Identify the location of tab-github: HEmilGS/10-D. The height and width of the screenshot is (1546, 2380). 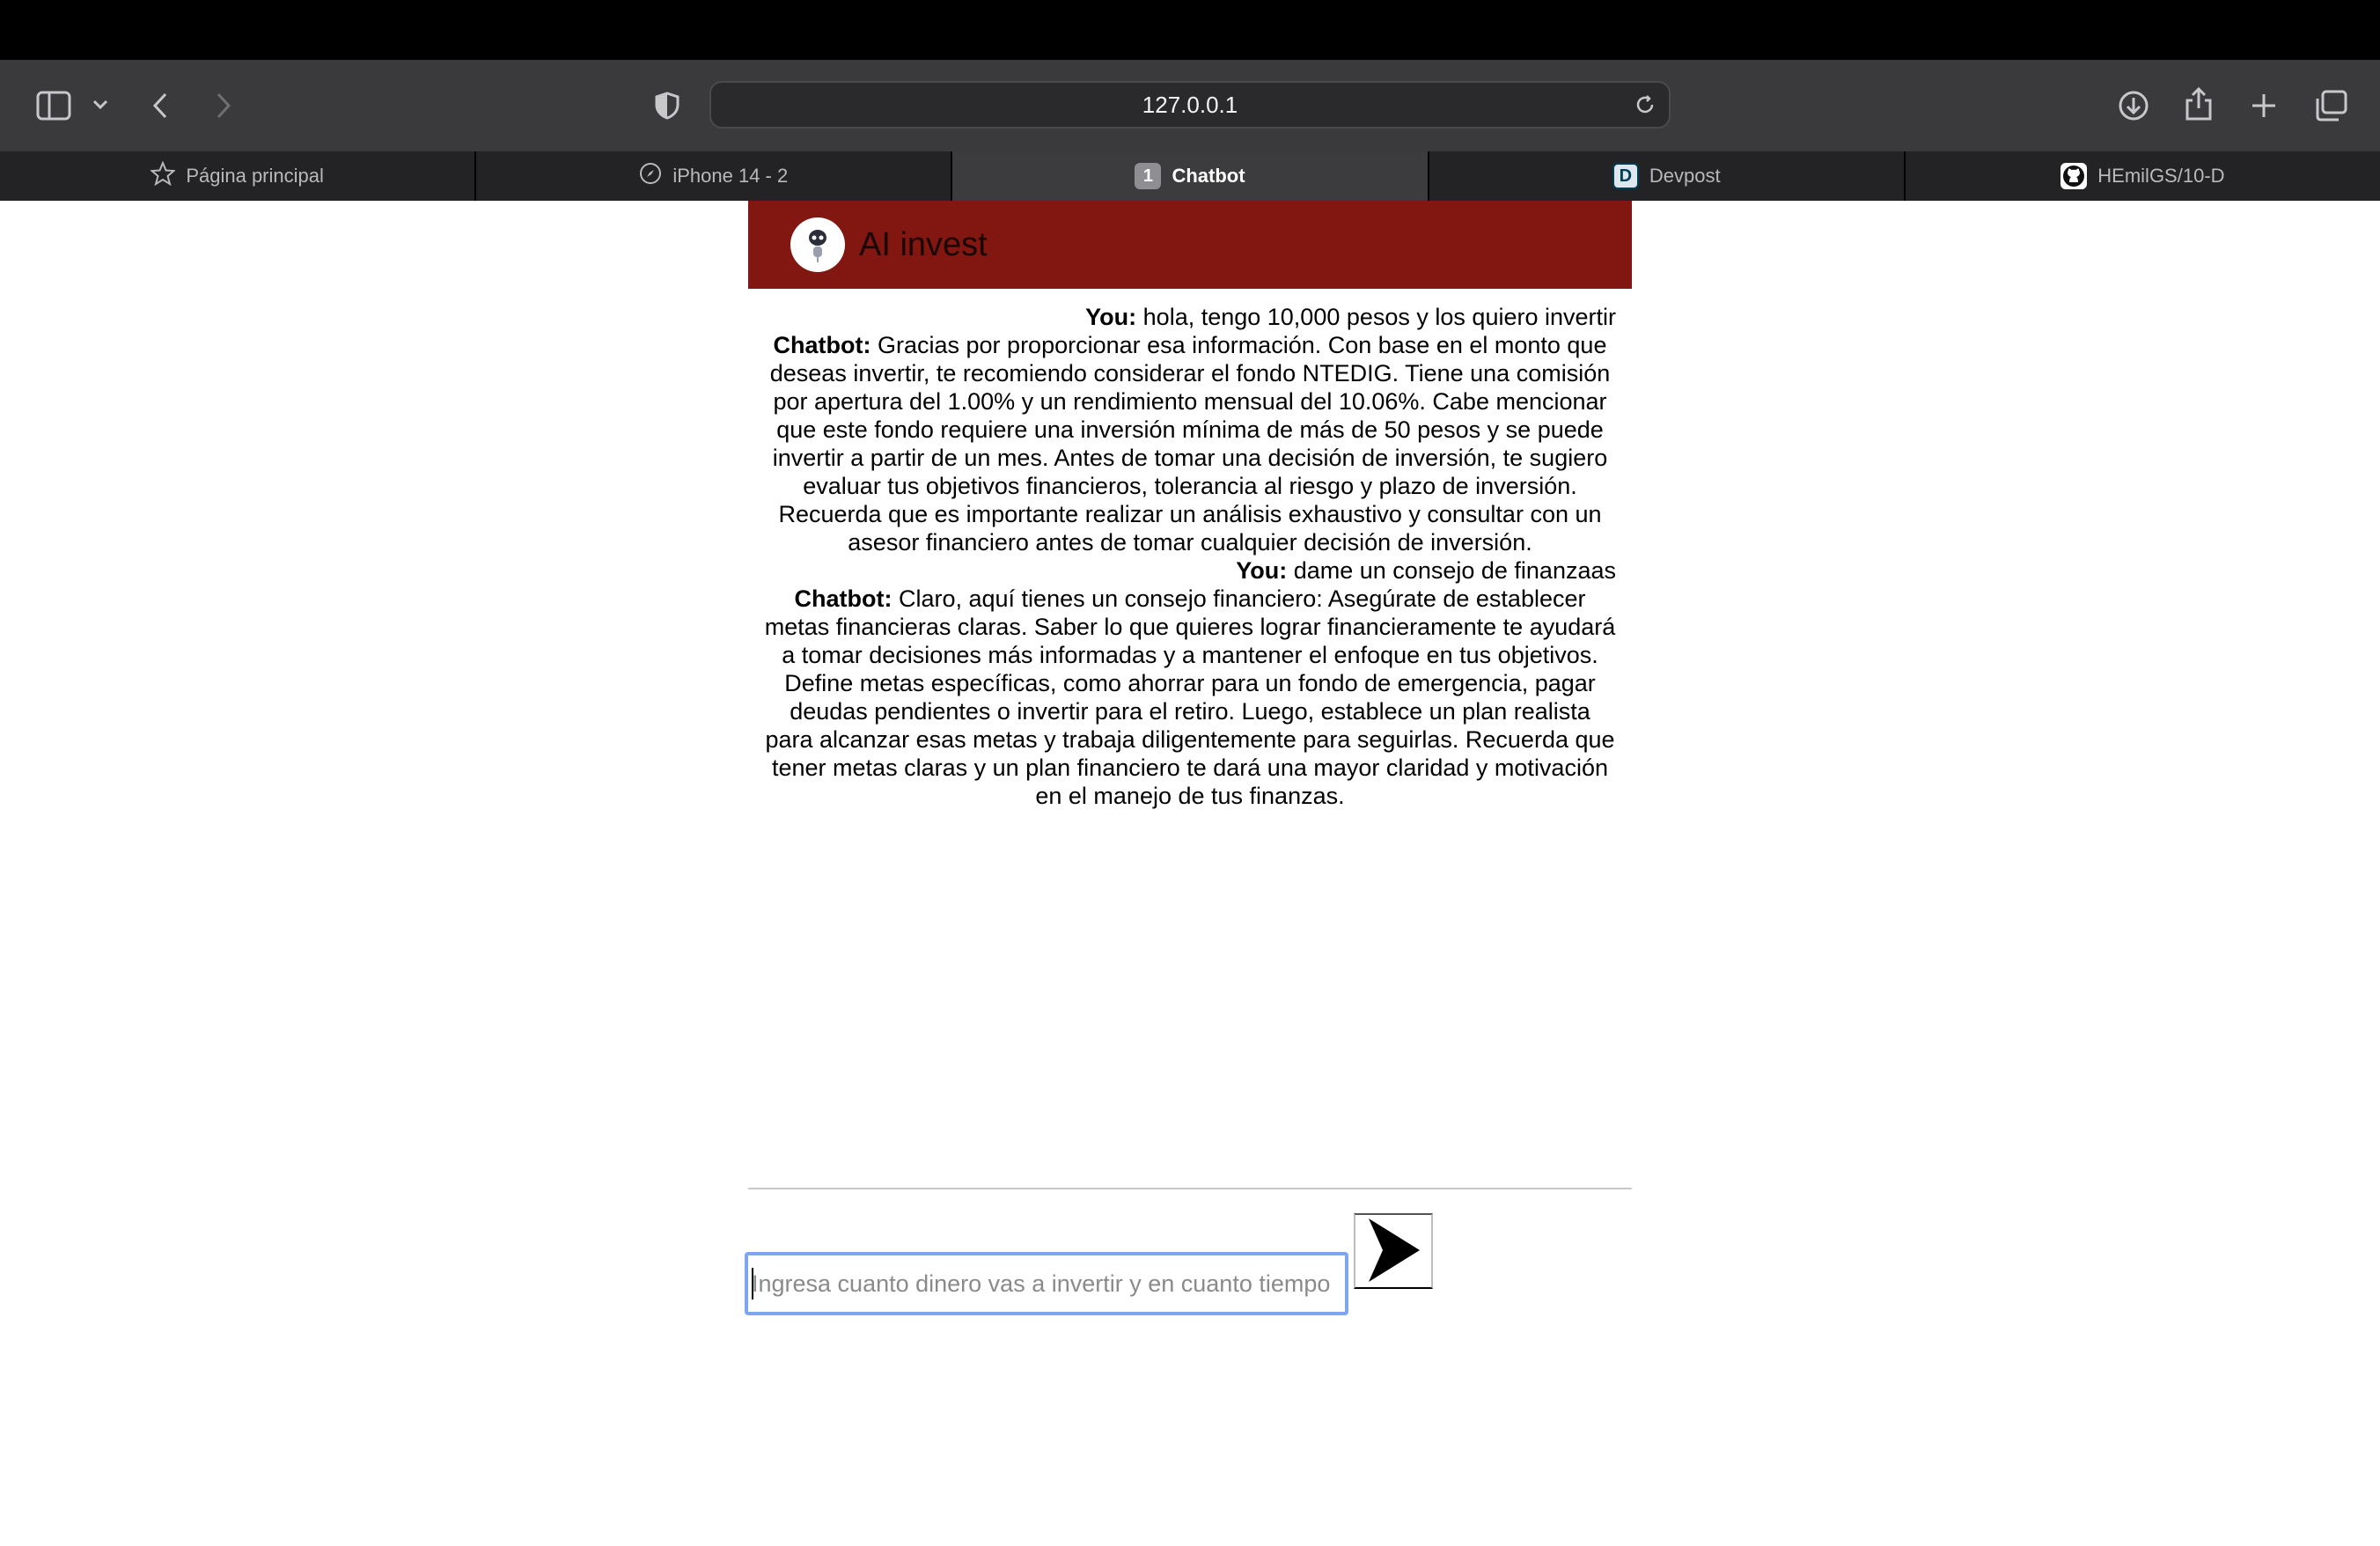
(2143, 176).